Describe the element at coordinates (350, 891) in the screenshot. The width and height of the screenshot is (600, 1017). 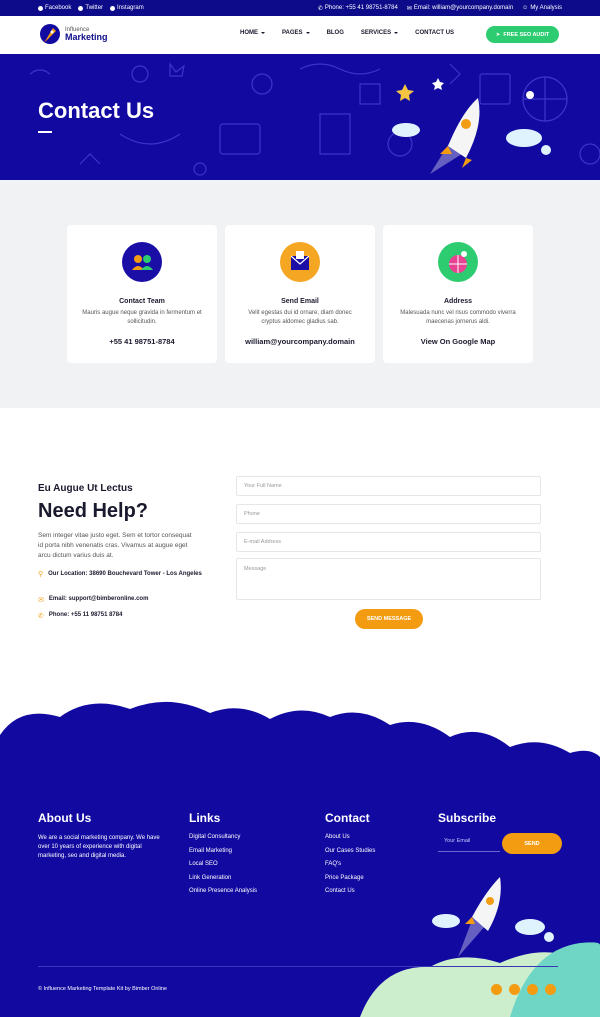
I see `footer-contact-link: Contact Us` at that location.